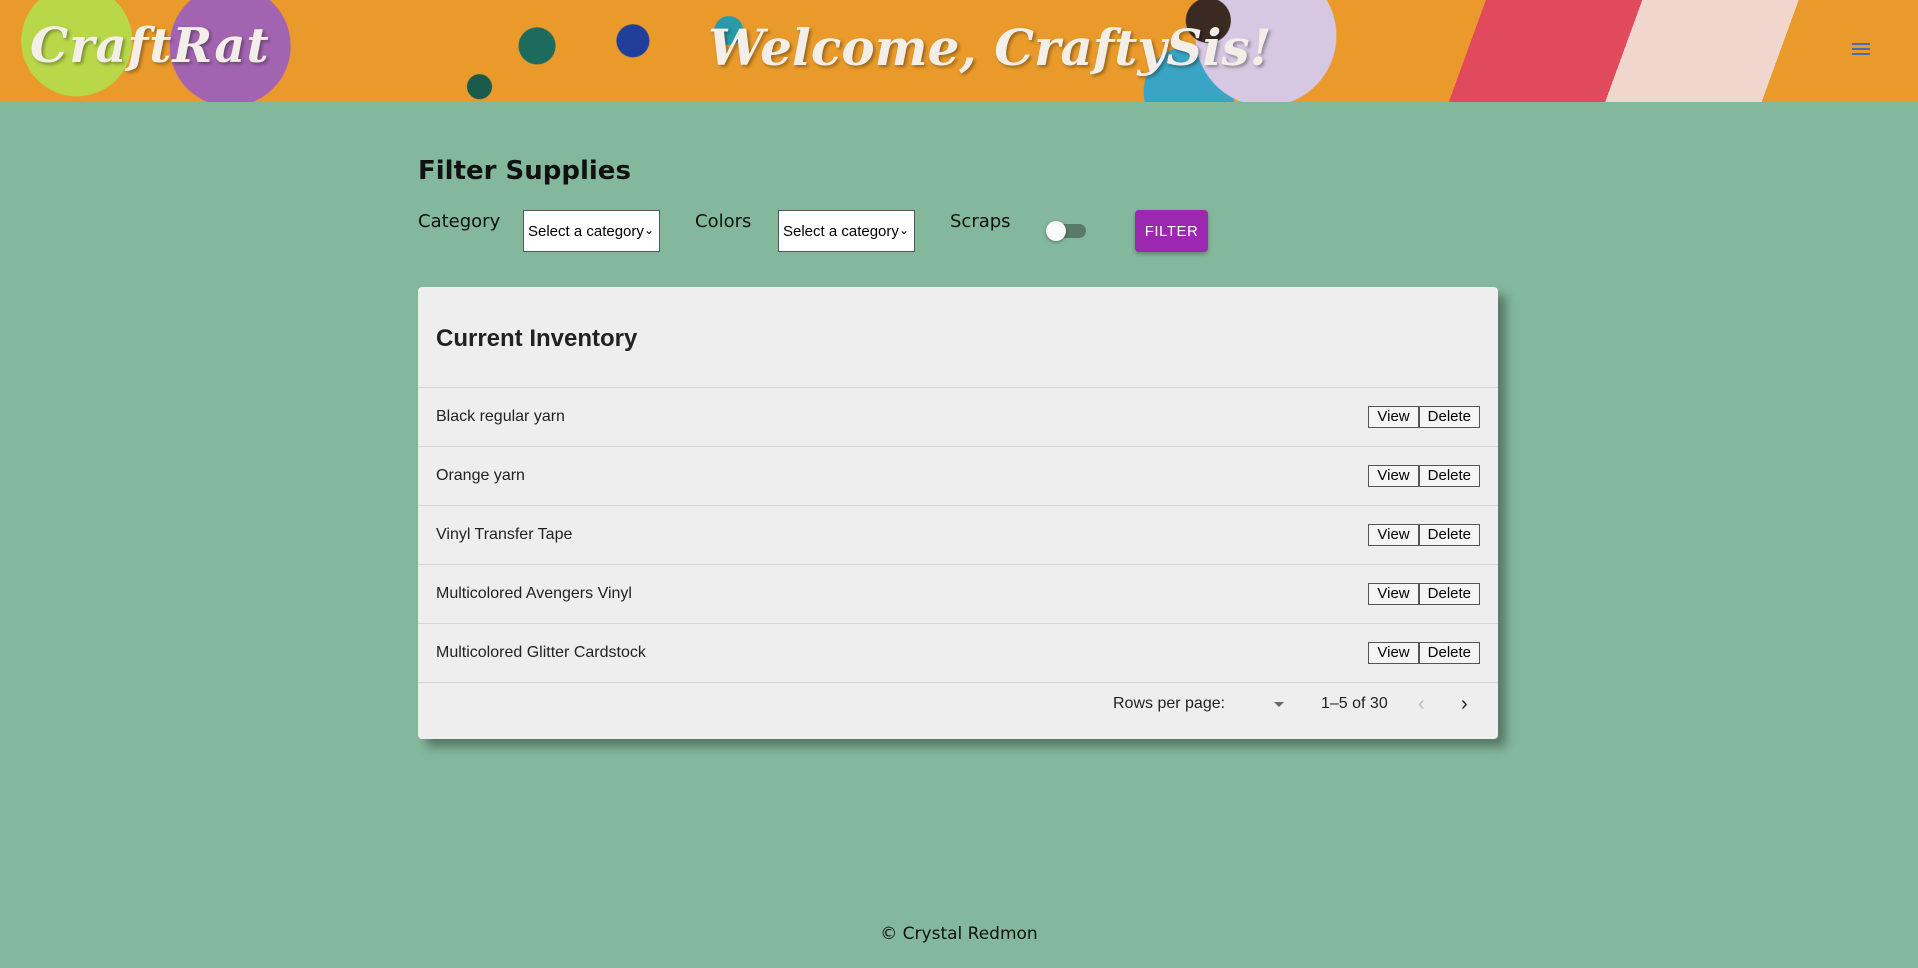 This screenshot has width=1918, height=968. Describe the element at coordinates (524, 171) in the screenshot. I see `filter-title: Filter Supplies` at that location.